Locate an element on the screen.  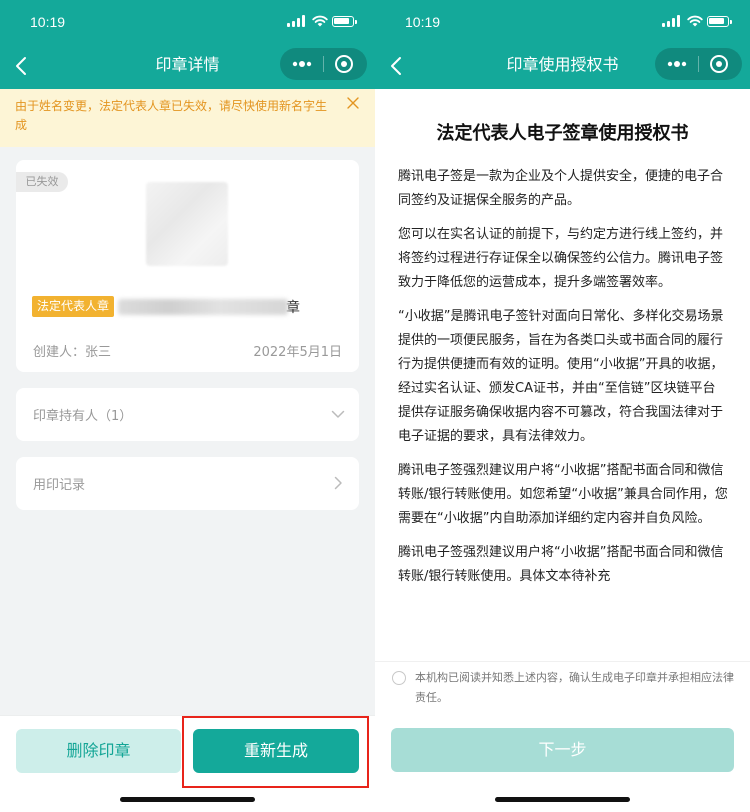
top-bar: 10:19 印章使用授权书 is located at coordinates (562, 44).